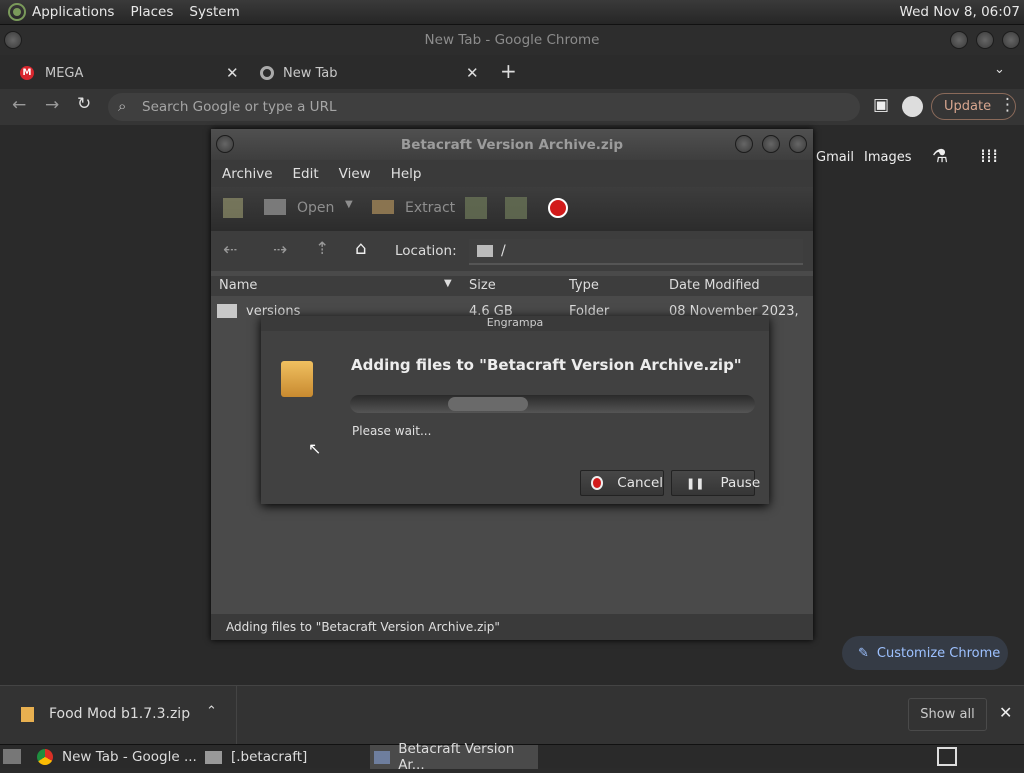  What do you see at coordinates (940, 156) in the screenshot?
I see `labs-flask-icon: ⚗` at bounding box center [940, 156].